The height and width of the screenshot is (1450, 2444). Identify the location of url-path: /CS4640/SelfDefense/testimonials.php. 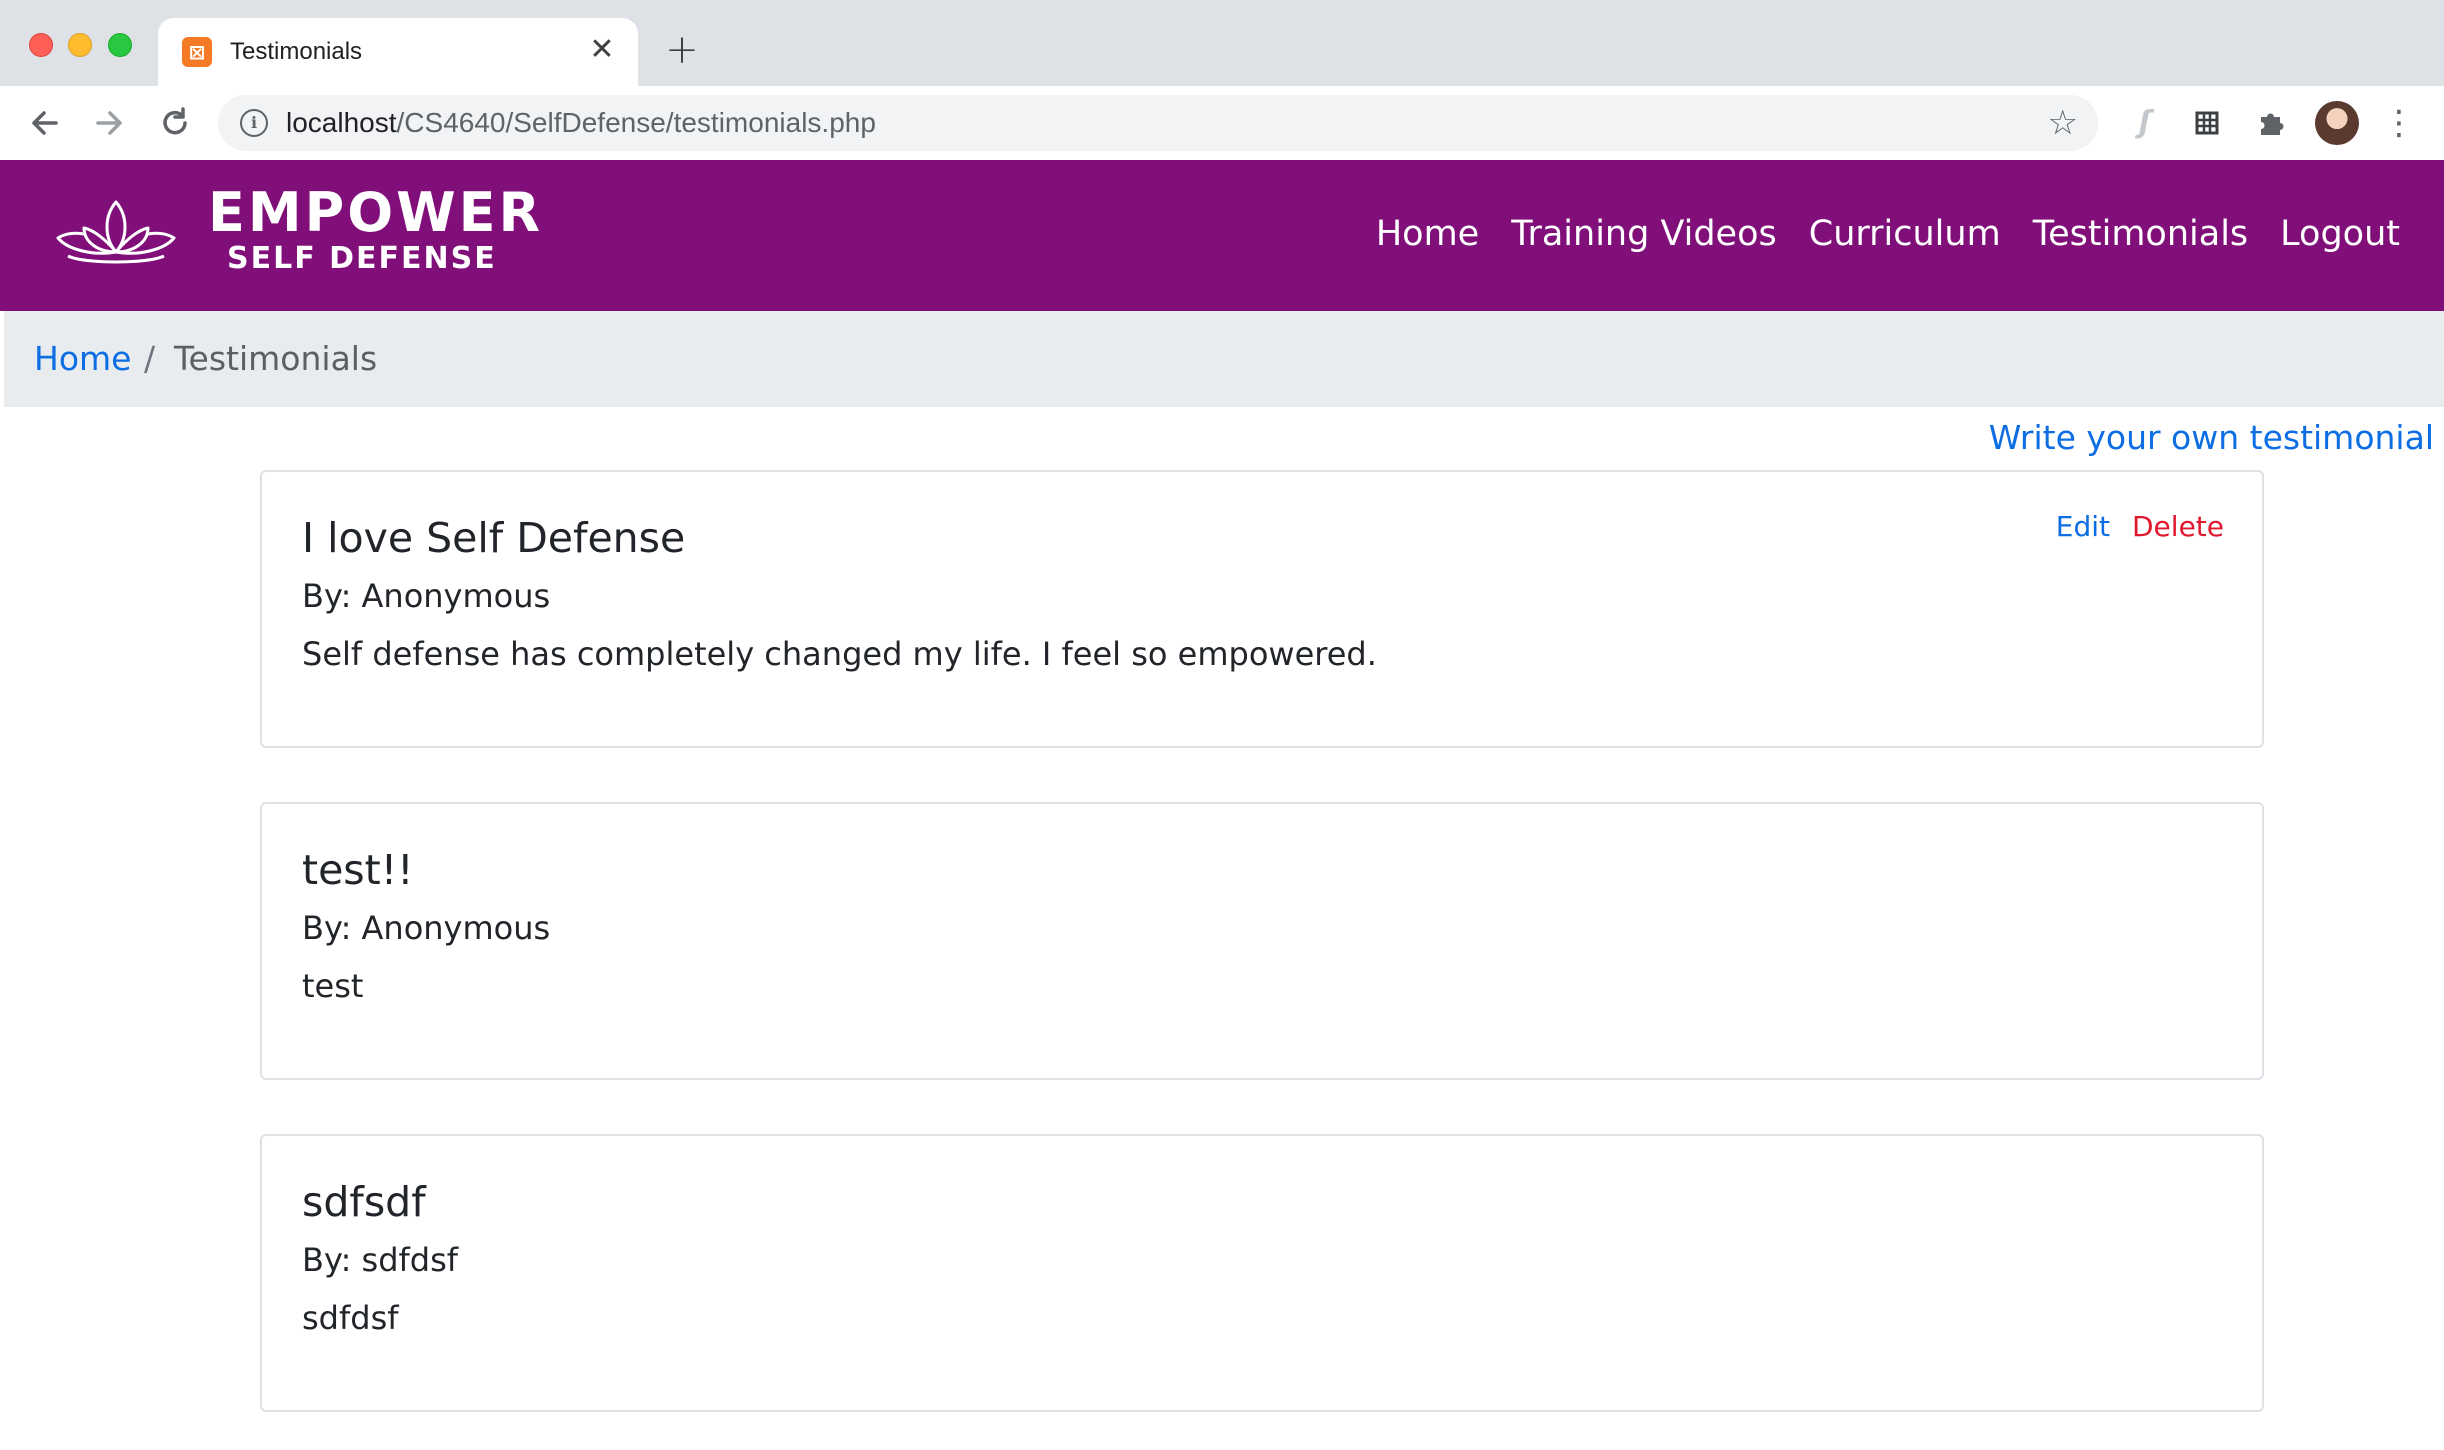
(636, 122).